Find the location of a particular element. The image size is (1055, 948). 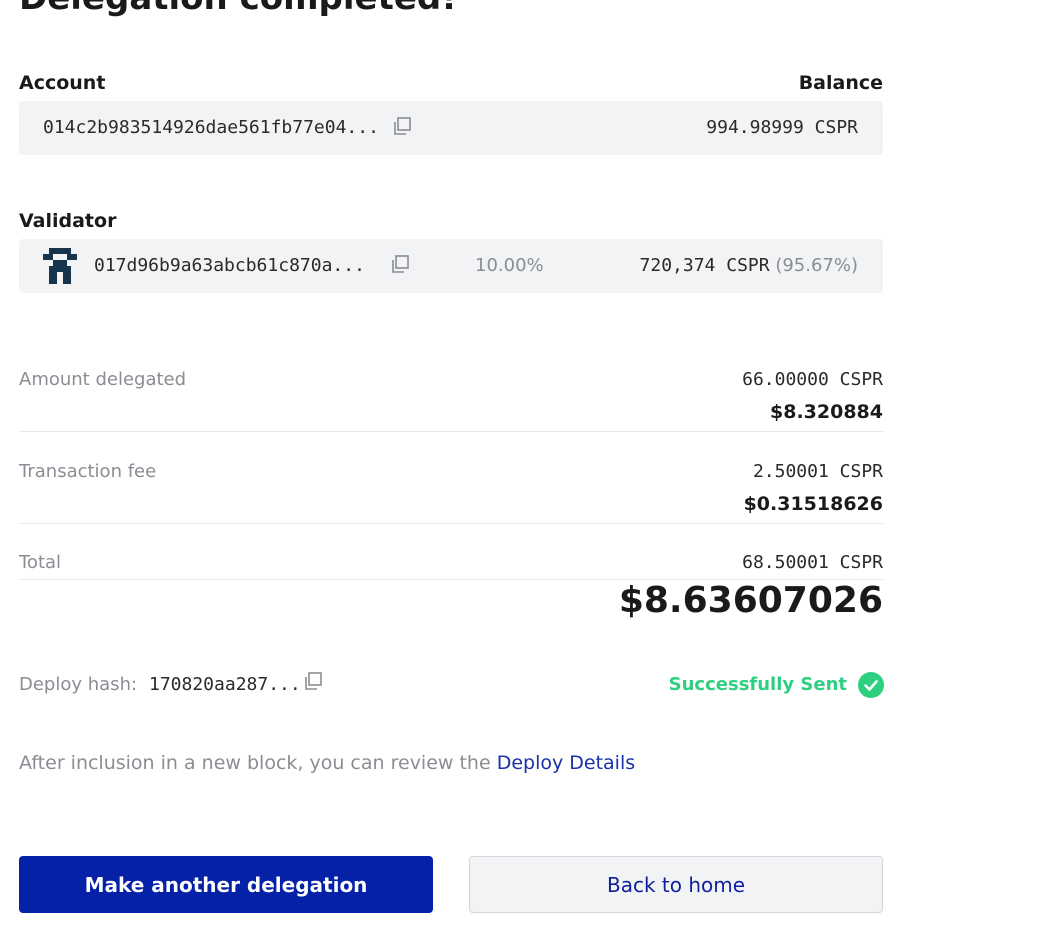

validator-stake-share: (95.67%) is located at coordinates (816, 265).